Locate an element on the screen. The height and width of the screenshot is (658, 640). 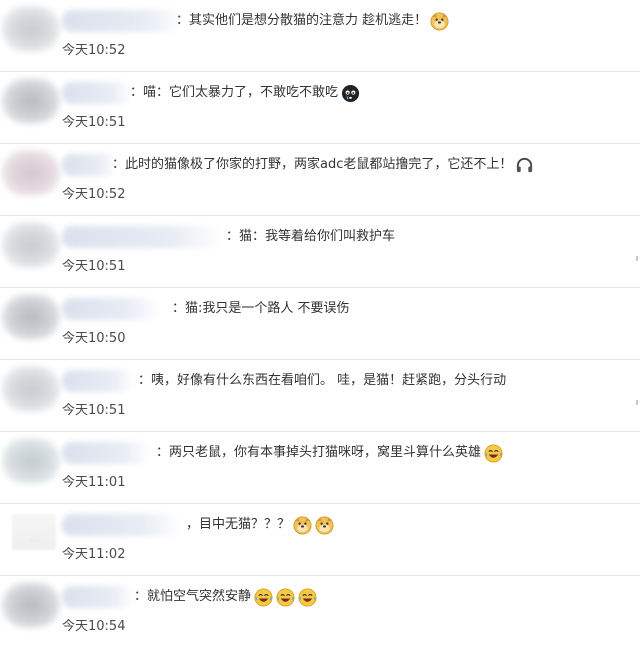
comment-item: ：其实他们是想分散猫的注意力 趁机逃走！ 今天10:52 is located at coordinates (320, 36).